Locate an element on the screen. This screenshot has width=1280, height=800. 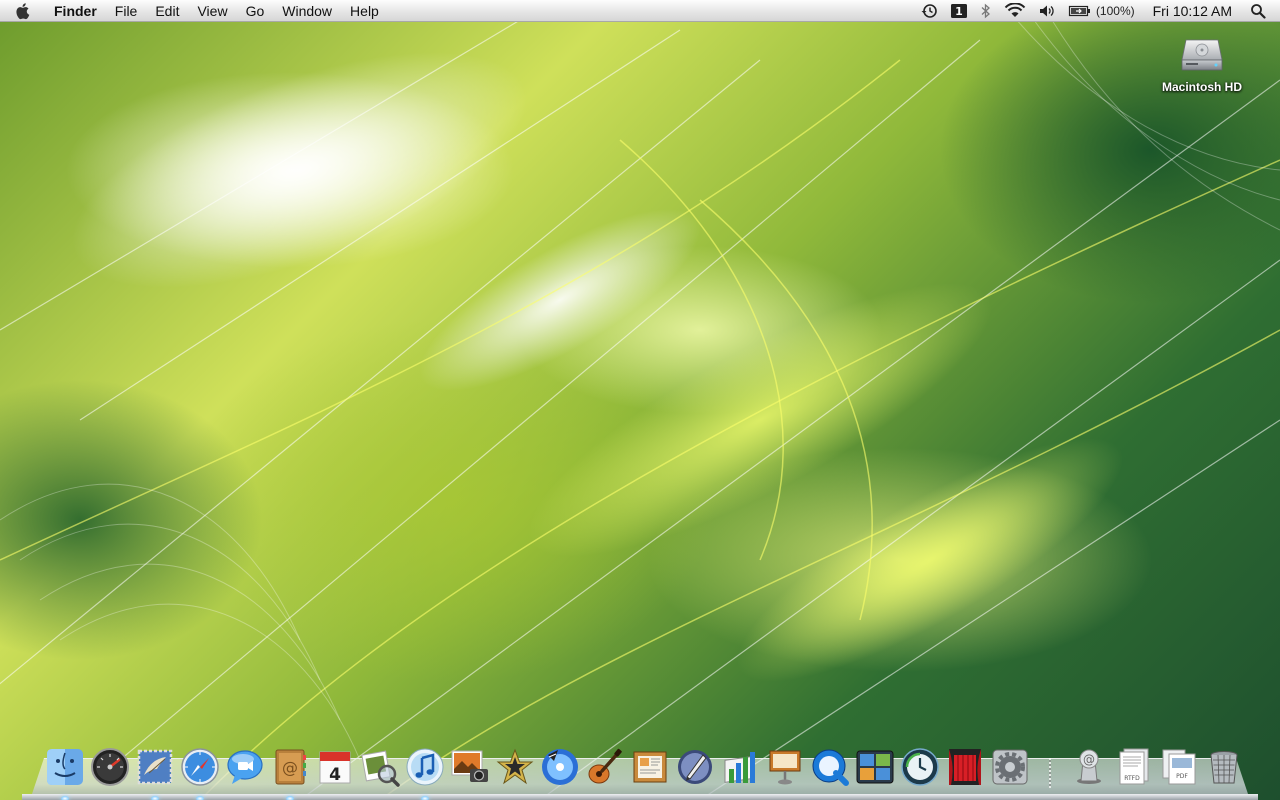
documents-stack-icon: RTFD is located at coordinates (1134, 766).